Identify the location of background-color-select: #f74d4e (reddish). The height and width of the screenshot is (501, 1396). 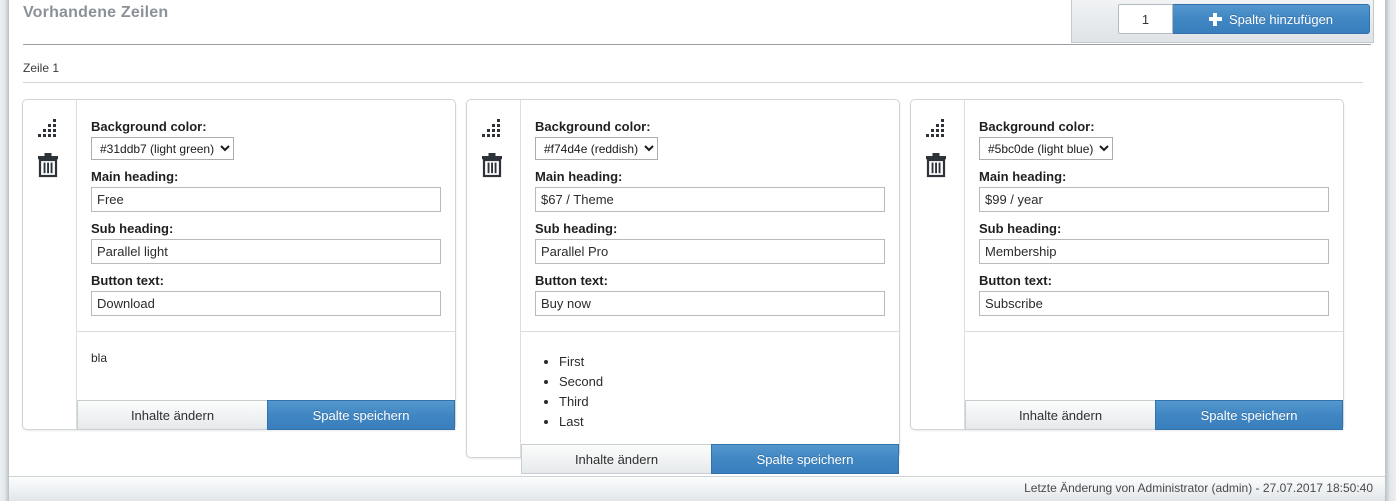
(596, 148).